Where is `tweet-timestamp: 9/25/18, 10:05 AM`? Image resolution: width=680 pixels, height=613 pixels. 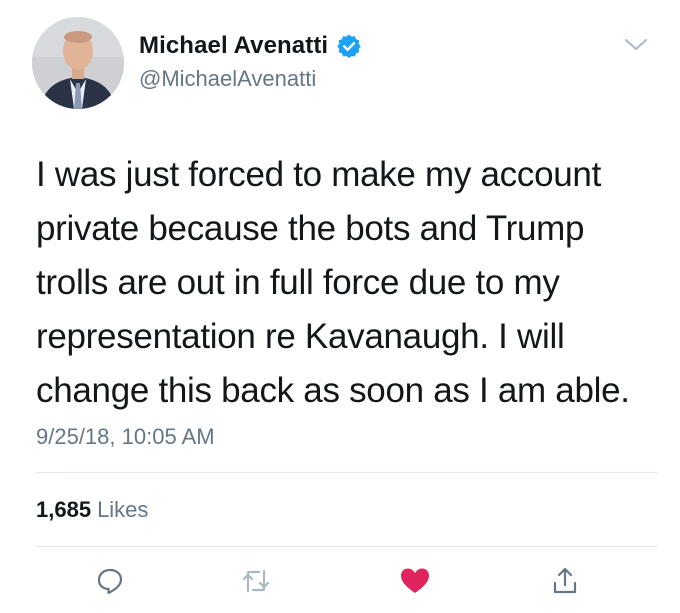
tweet-timestamp: 9/25/18, 10:05 AM is located at coordinates (125, 437).